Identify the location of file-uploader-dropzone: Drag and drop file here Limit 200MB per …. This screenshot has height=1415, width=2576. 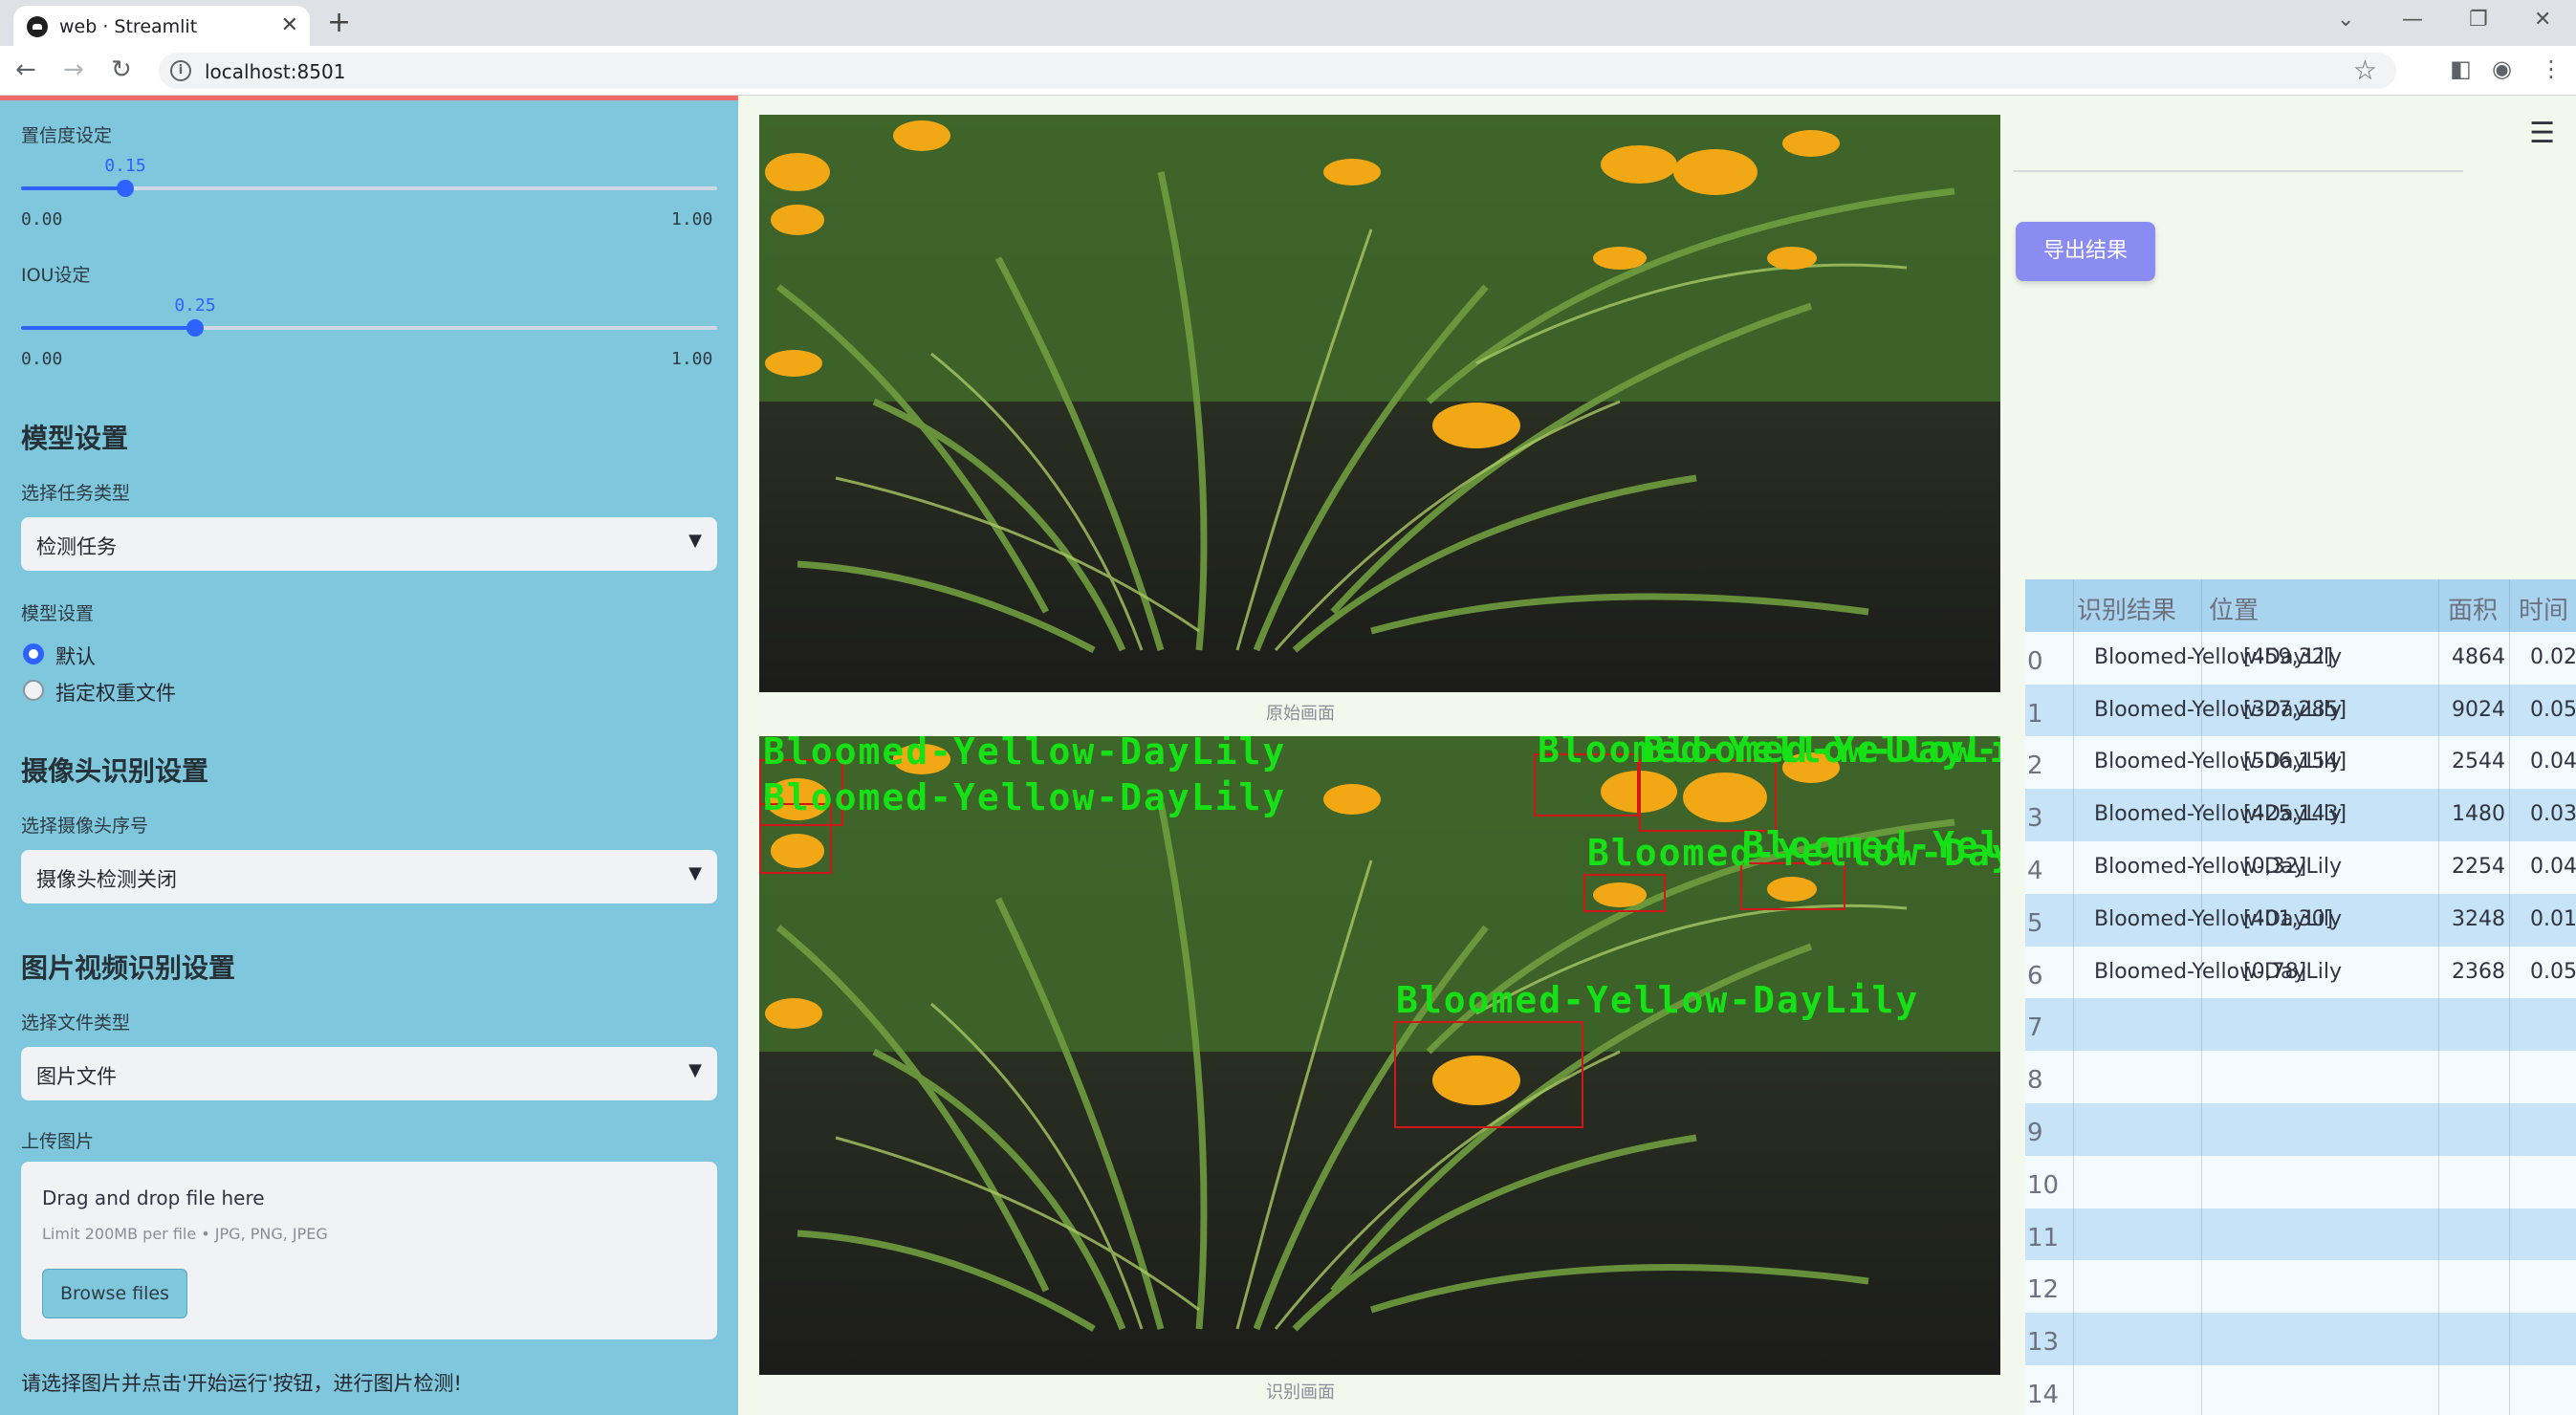
(369, 1250).